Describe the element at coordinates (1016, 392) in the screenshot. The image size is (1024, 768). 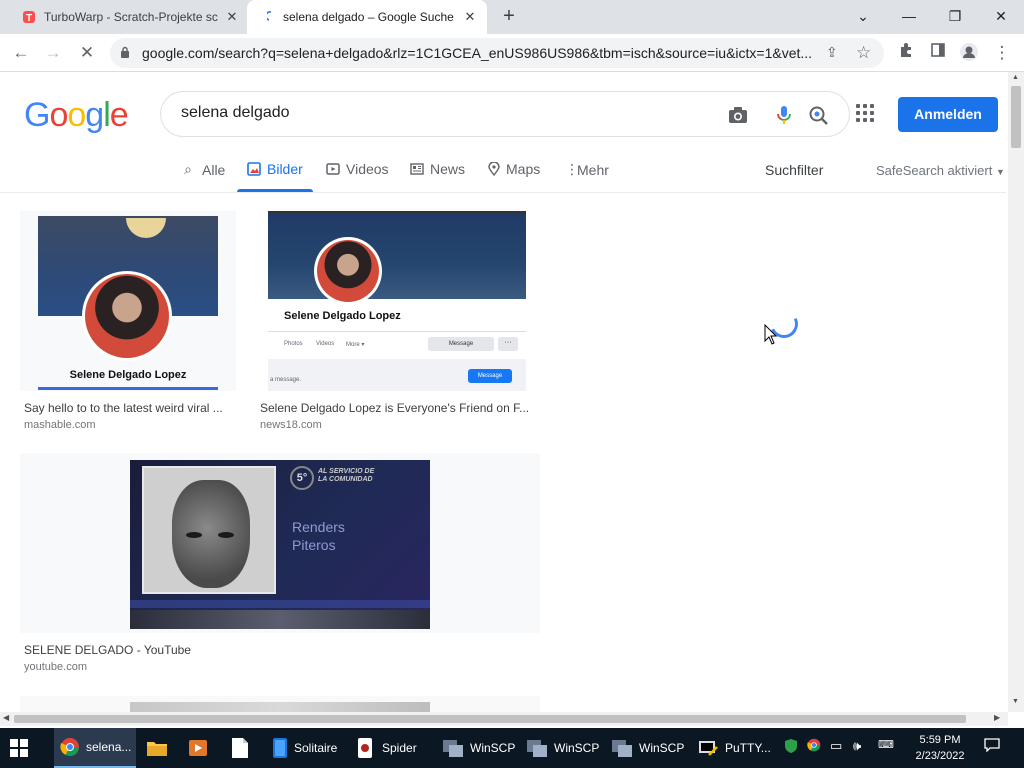
I see `vertical-scrollbar: ▲ ▼` at that location.